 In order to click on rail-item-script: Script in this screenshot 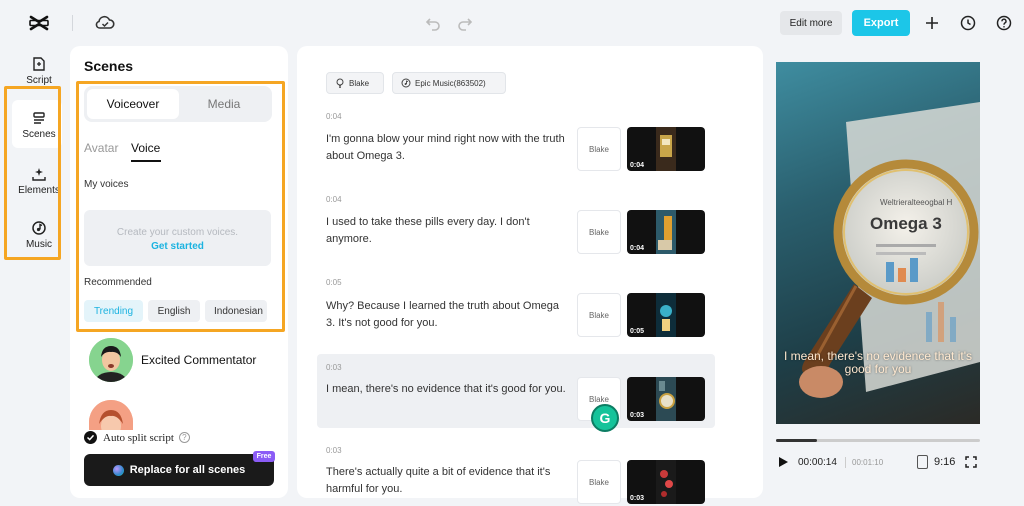, I will do `click(39, 71)`.